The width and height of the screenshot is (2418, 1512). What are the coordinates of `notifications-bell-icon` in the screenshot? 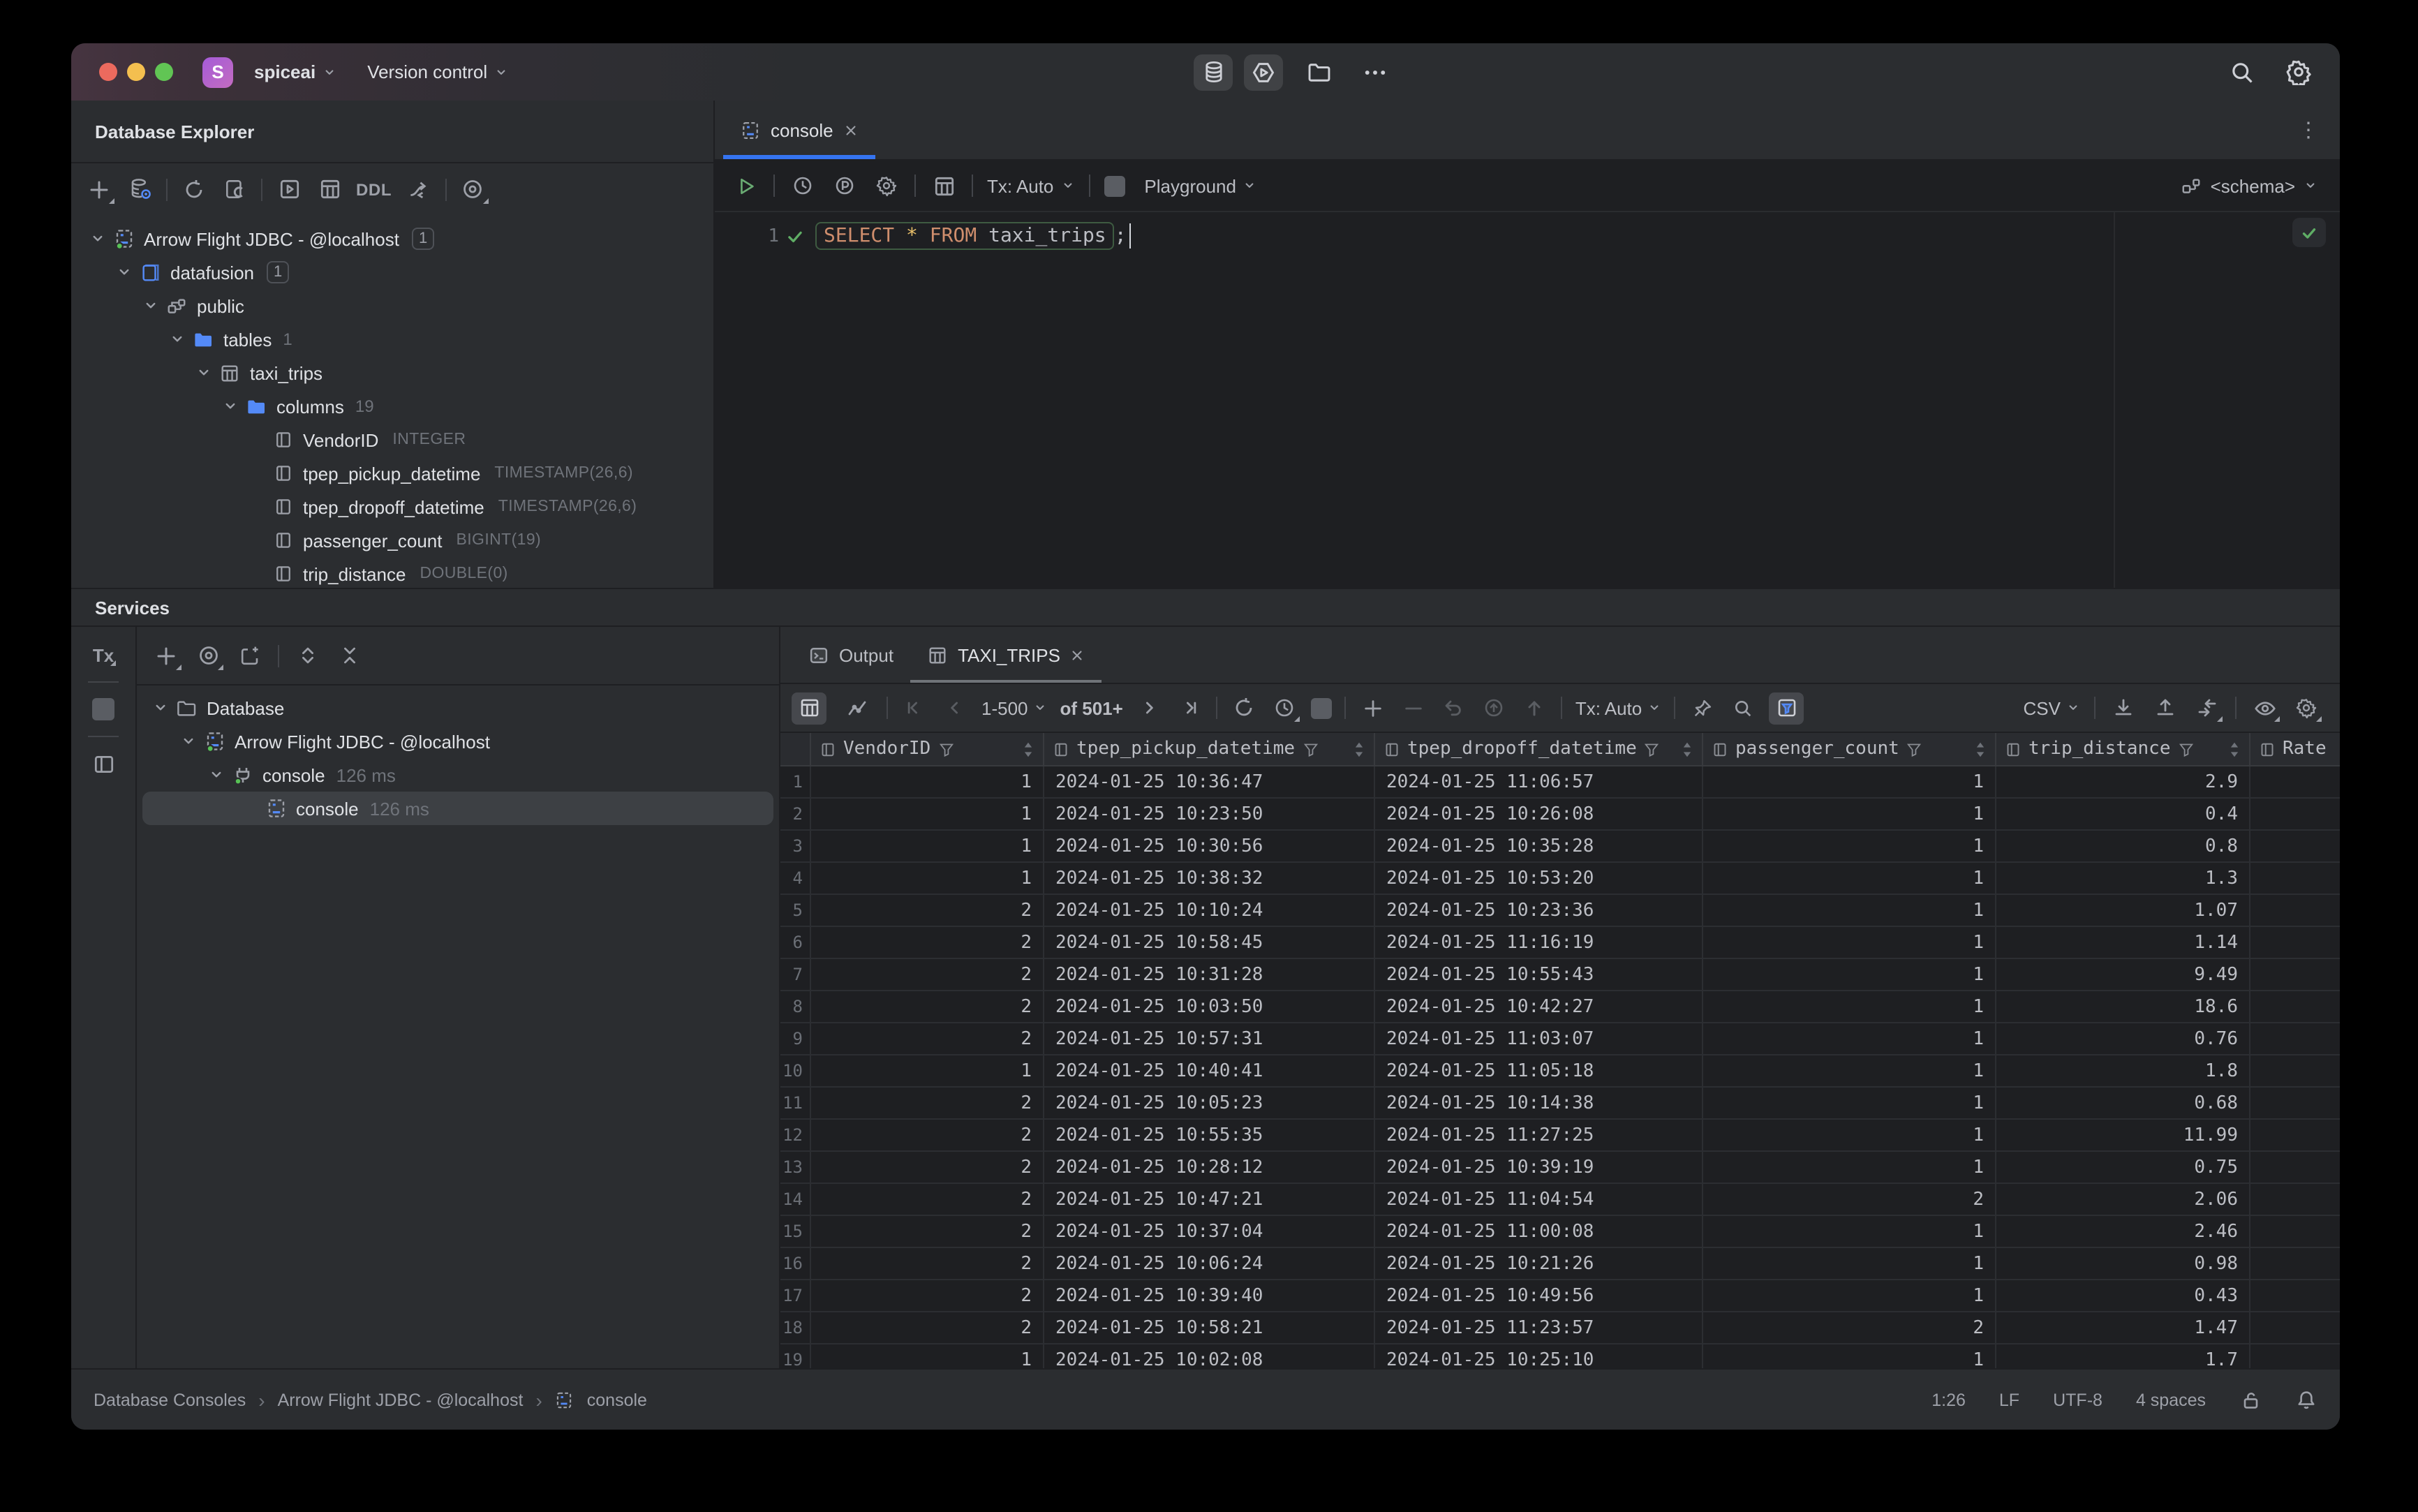 It's located at (2306, 1399).